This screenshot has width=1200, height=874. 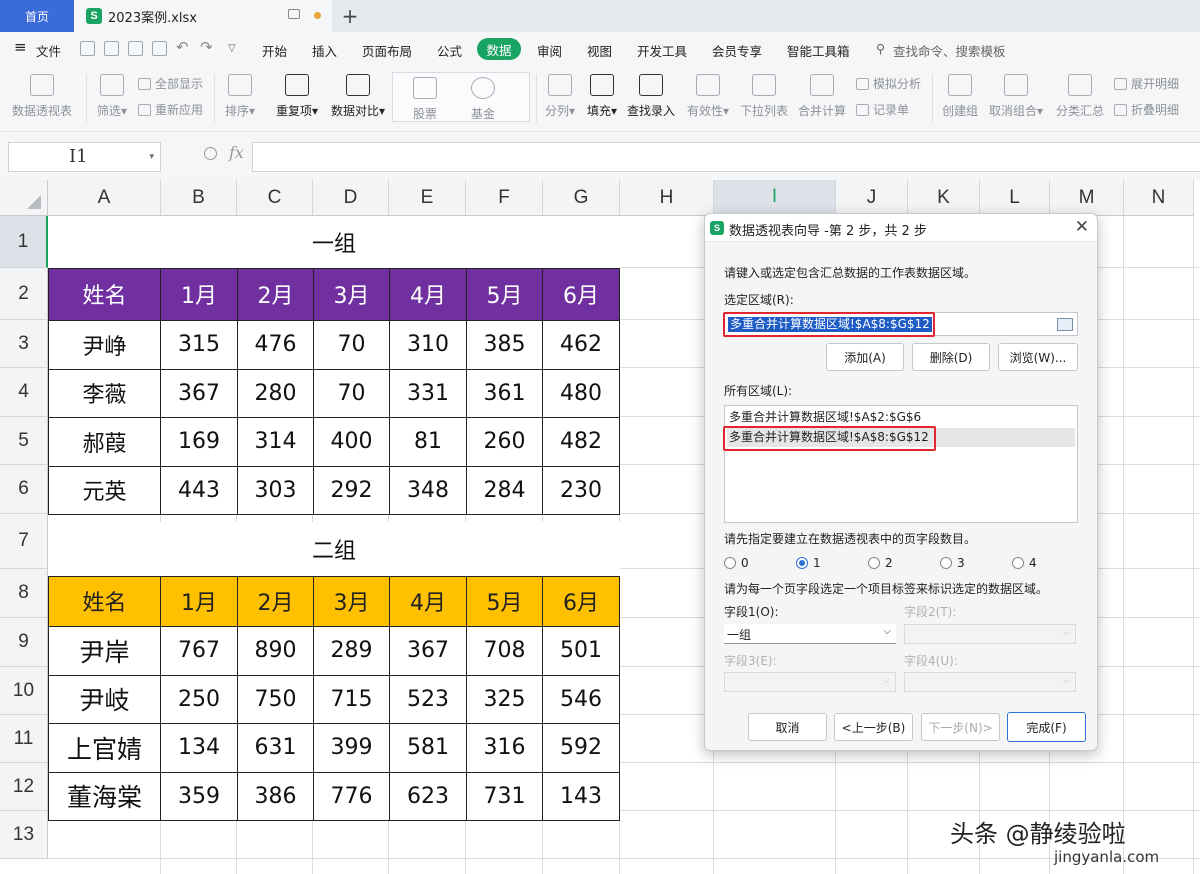 I want to click on header-cell: 6月, so click(x=581, y=294).